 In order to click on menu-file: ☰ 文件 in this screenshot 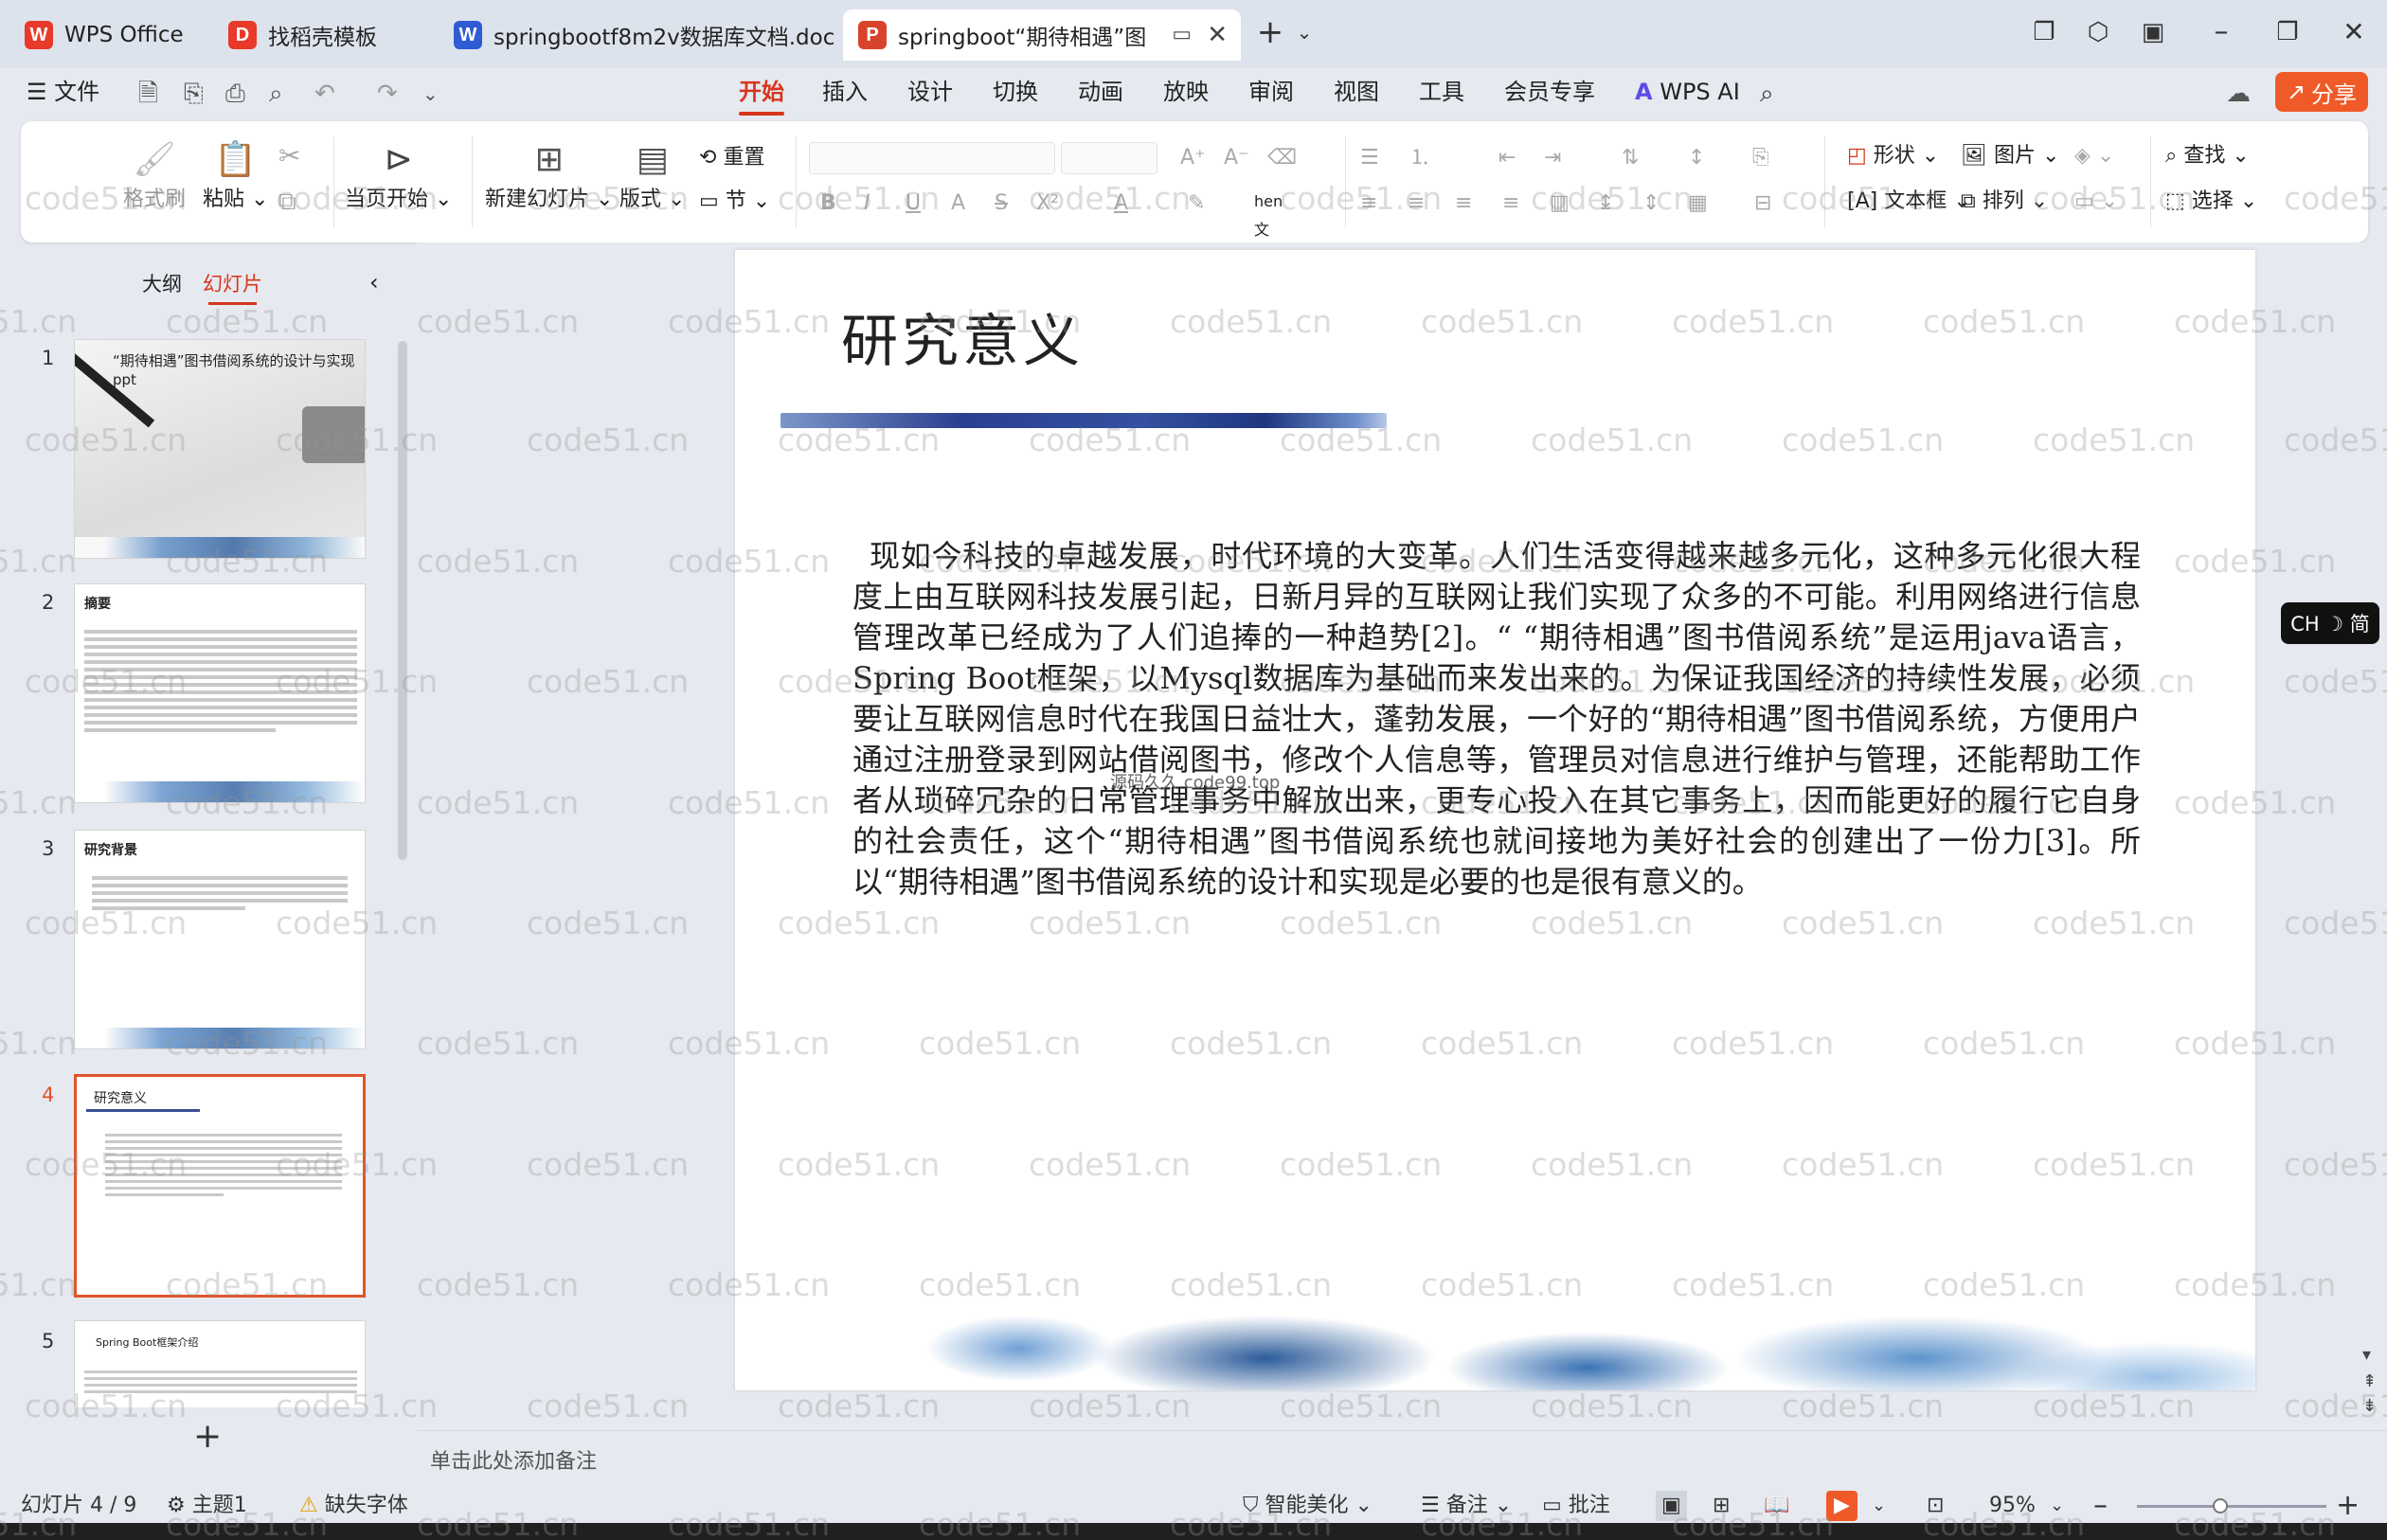, I will do `click(63, 92)`.